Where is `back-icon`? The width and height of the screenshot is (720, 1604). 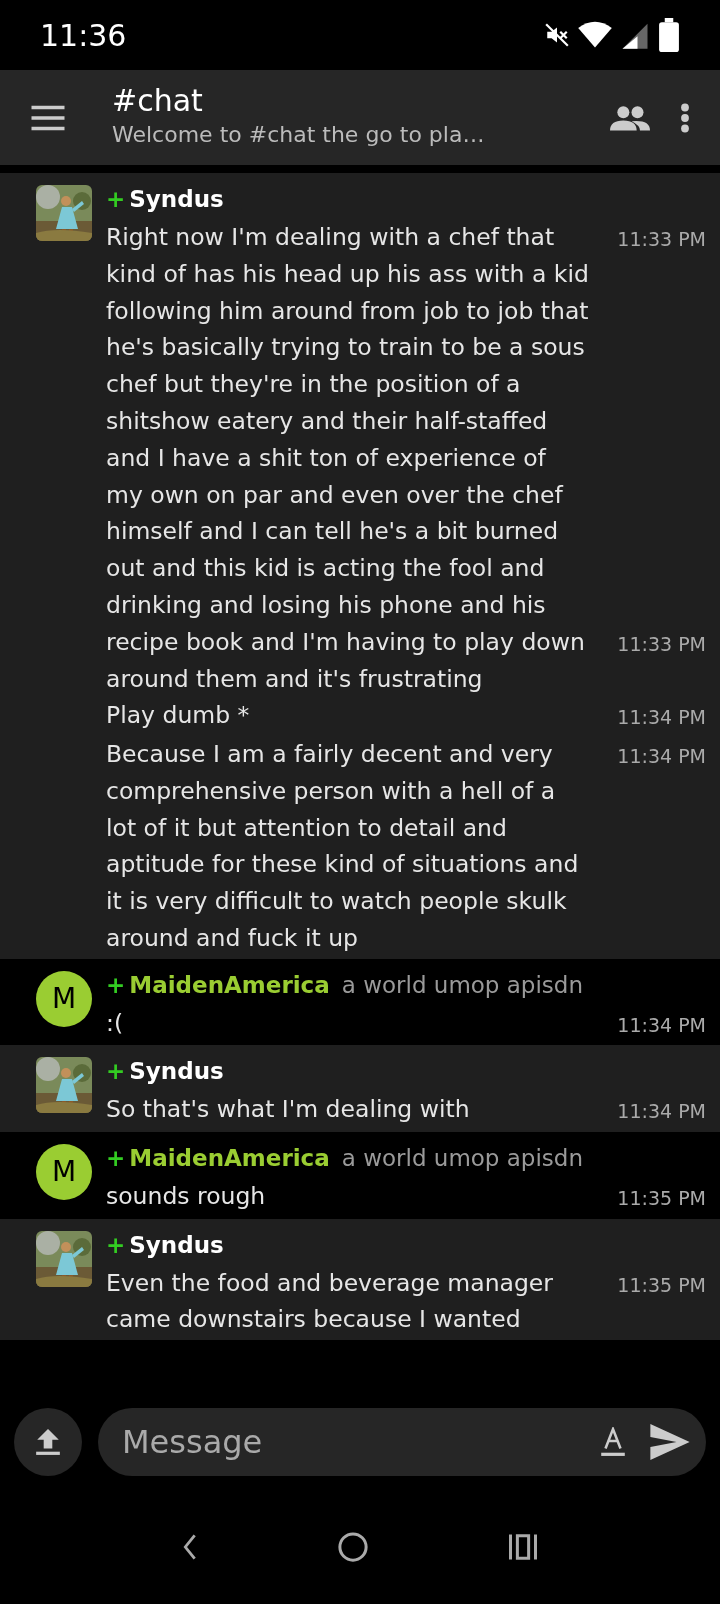 back-icon is located at coordinates (190, 1547).